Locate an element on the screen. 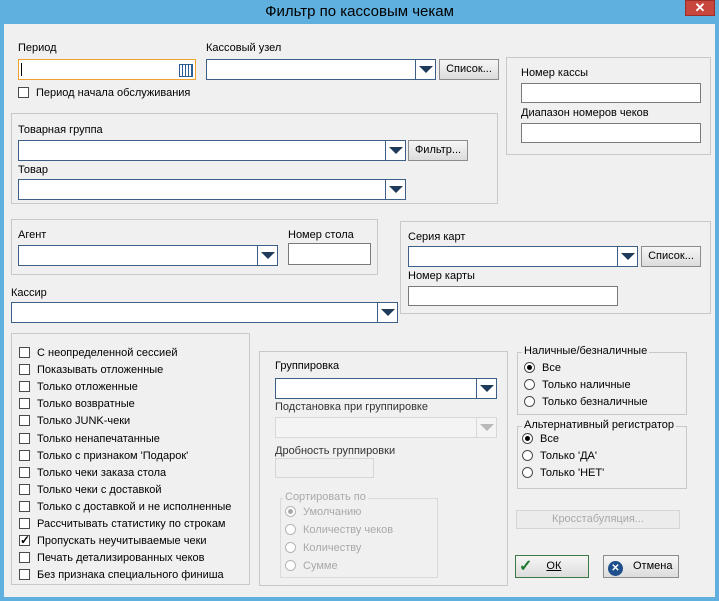 The image size is (719, 601). cash-desk-number-input is located at coordinates (611, 93).